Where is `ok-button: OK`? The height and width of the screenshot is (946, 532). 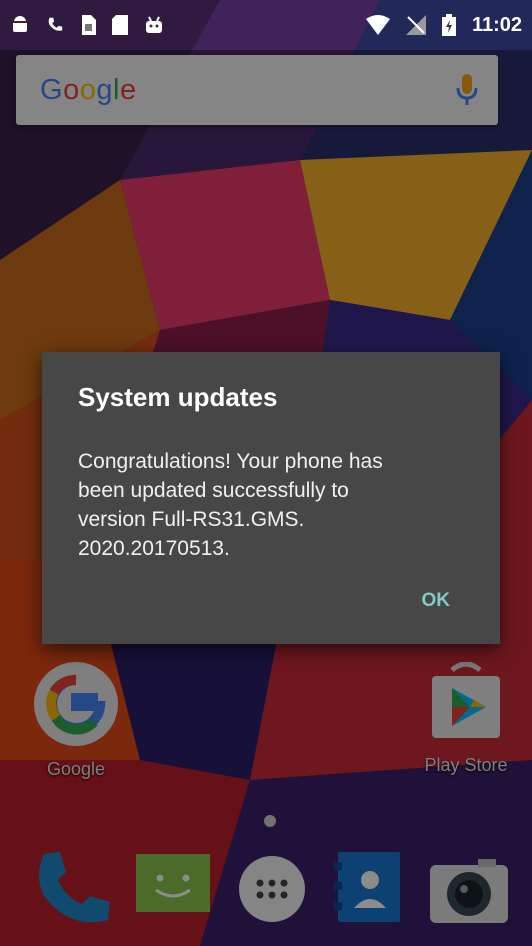
ok-button: OK is located at coordinates (436, 601).